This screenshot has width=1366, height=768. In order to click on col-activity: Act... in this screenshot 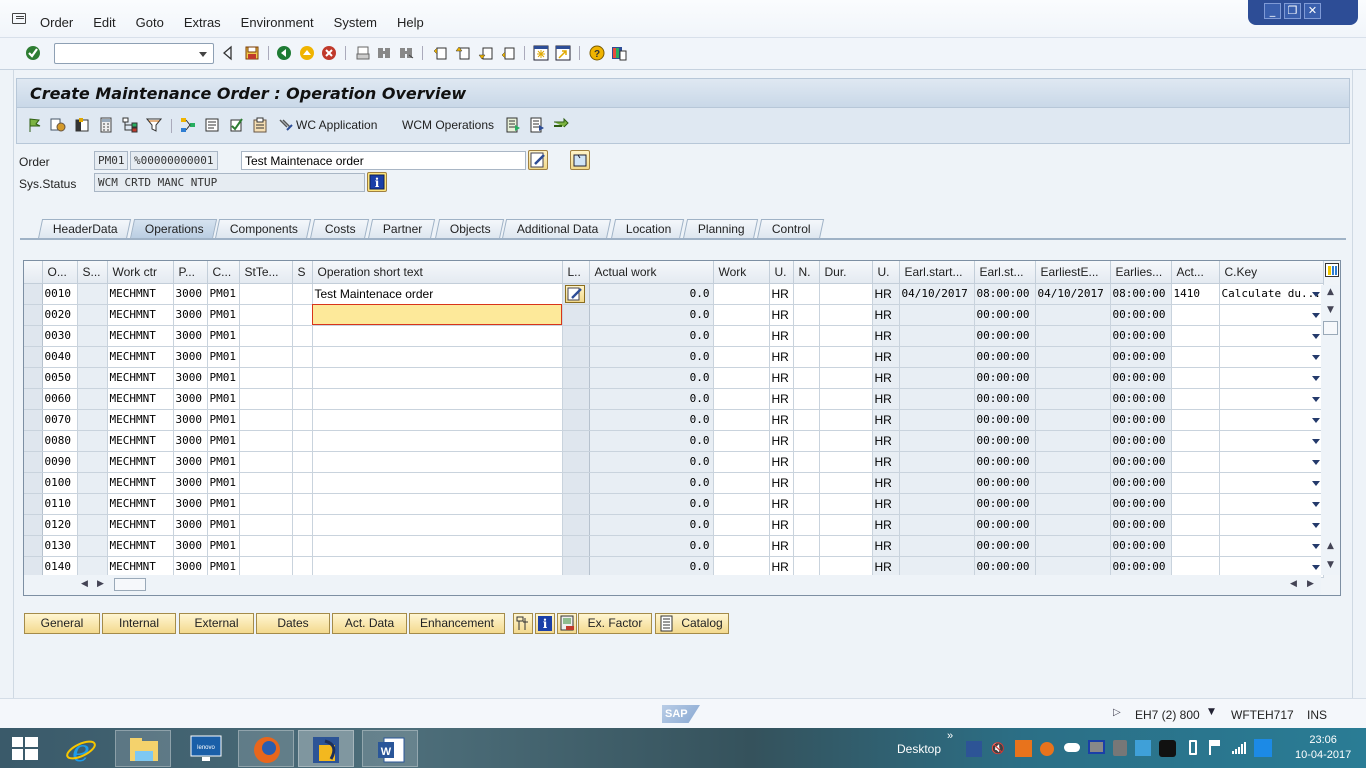, I will do `click(1195, 272)`.